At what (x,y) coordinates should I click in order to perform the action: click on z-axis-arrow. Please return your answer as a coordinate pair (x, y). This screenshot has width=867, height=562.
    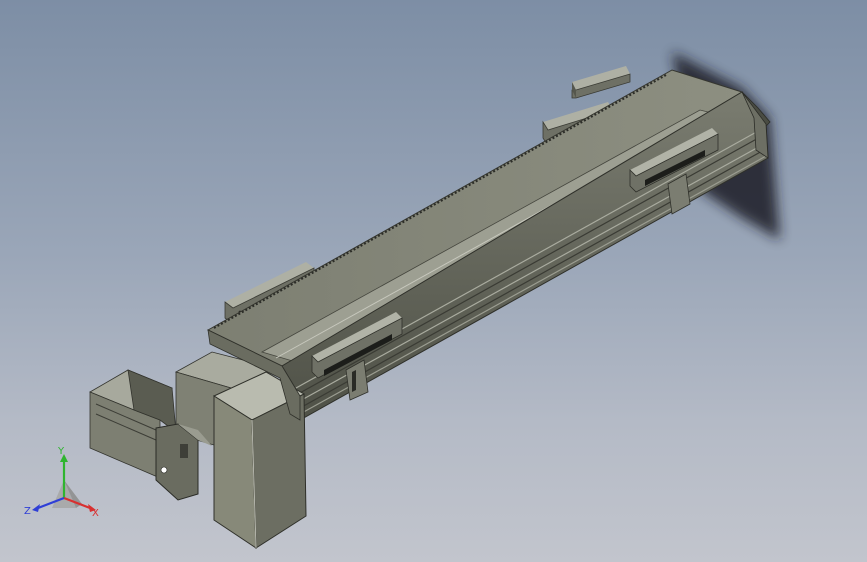
    Looking at the image, I should click on (36, 508).